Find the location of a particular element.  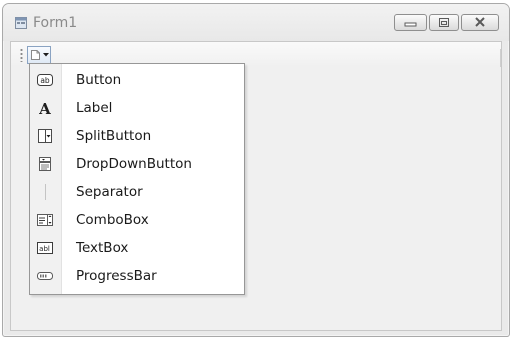

maximize-button is located at coordinates (444, 22).